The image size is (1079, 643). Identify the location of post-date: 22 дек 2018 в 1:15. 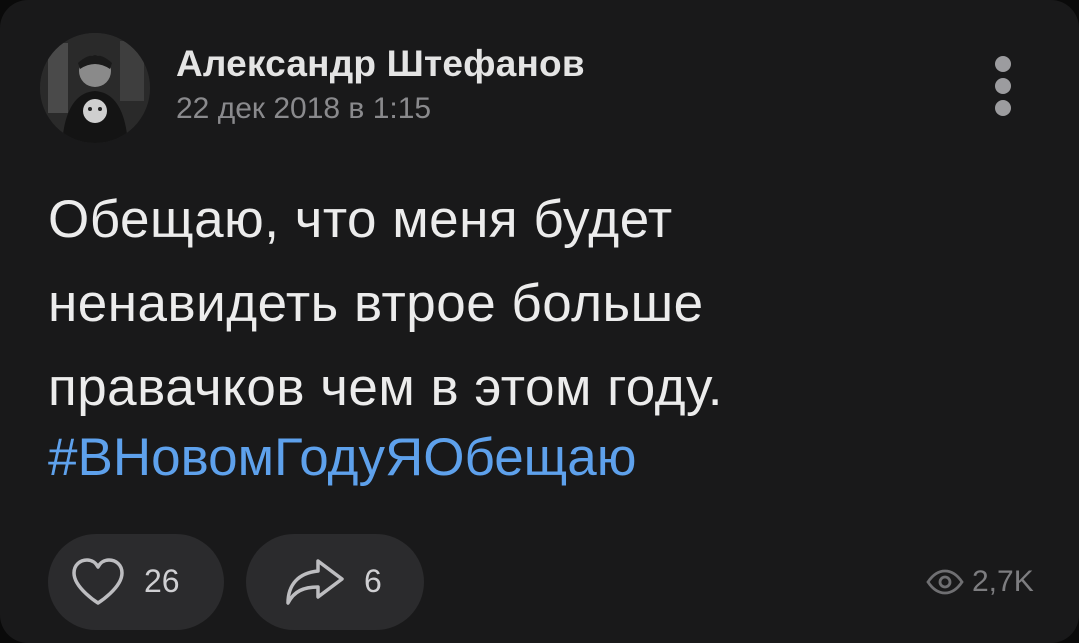
(304, 108).